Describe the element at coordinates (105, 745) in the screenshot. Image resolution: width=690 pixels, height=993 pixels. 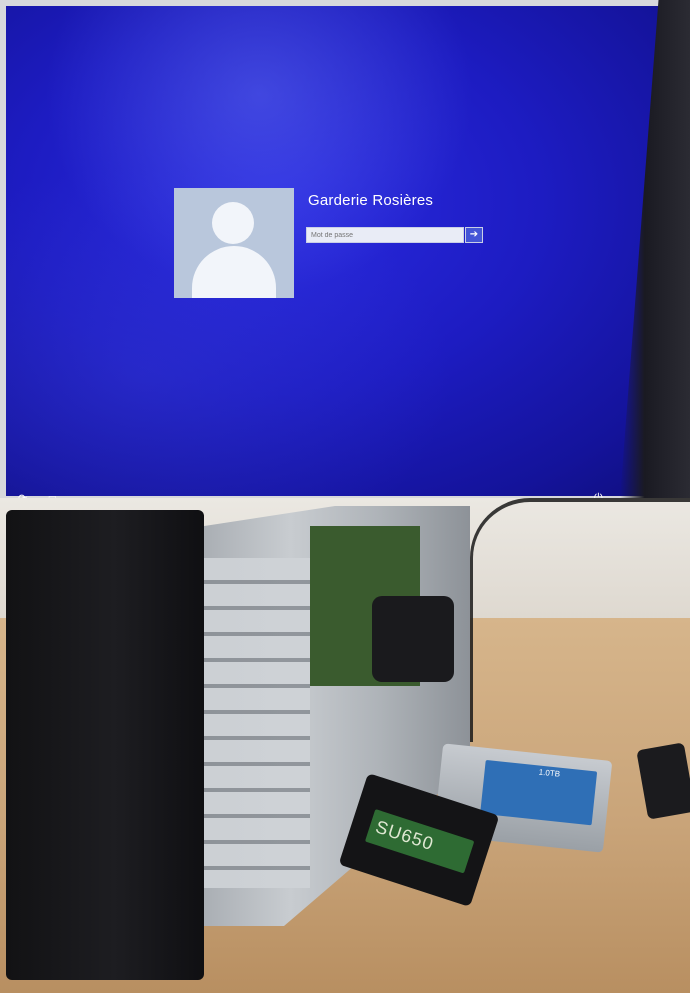
I see `pc-tower-front` at that location.